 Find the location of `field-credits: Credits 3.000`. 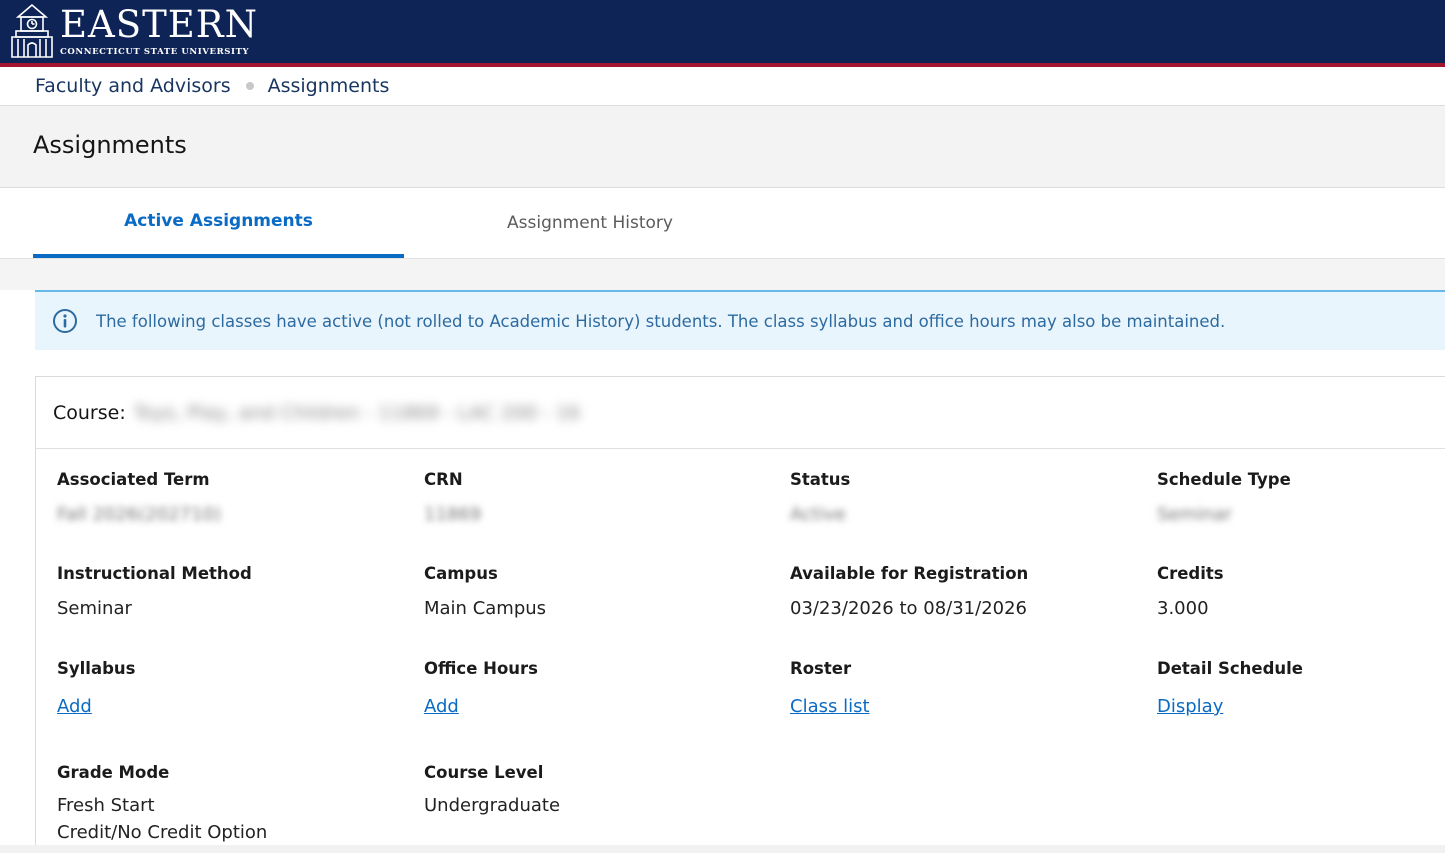

field-credits: Credits 3.000 is located at coordinates (1190, 592).